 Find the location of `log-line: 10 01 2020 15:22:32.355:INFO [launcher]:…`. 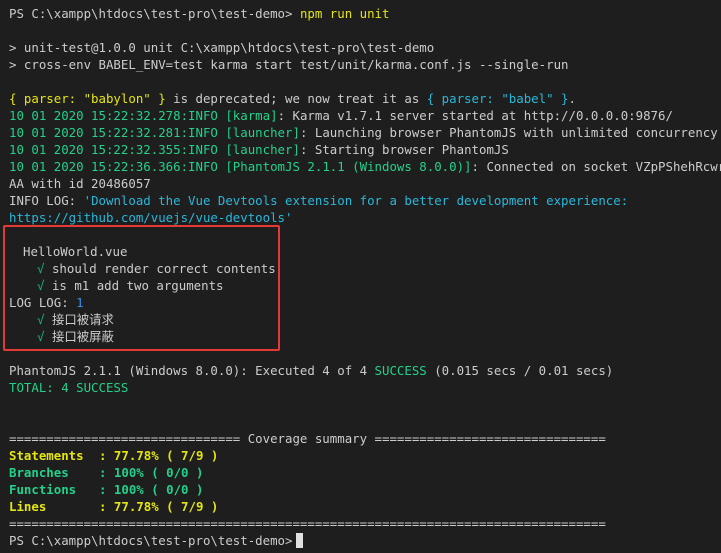

log-line: 10 01 2020 15:22:32.355:INFO [launcher]:… is located at coordinates (259, 149).